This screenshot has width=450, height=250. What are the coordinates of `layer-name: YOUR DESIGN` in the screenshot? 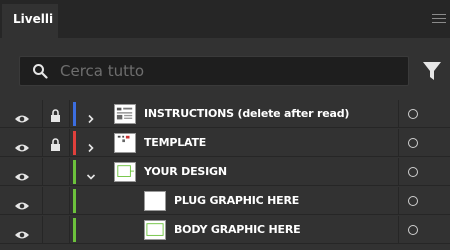 It's located at (185, 171).